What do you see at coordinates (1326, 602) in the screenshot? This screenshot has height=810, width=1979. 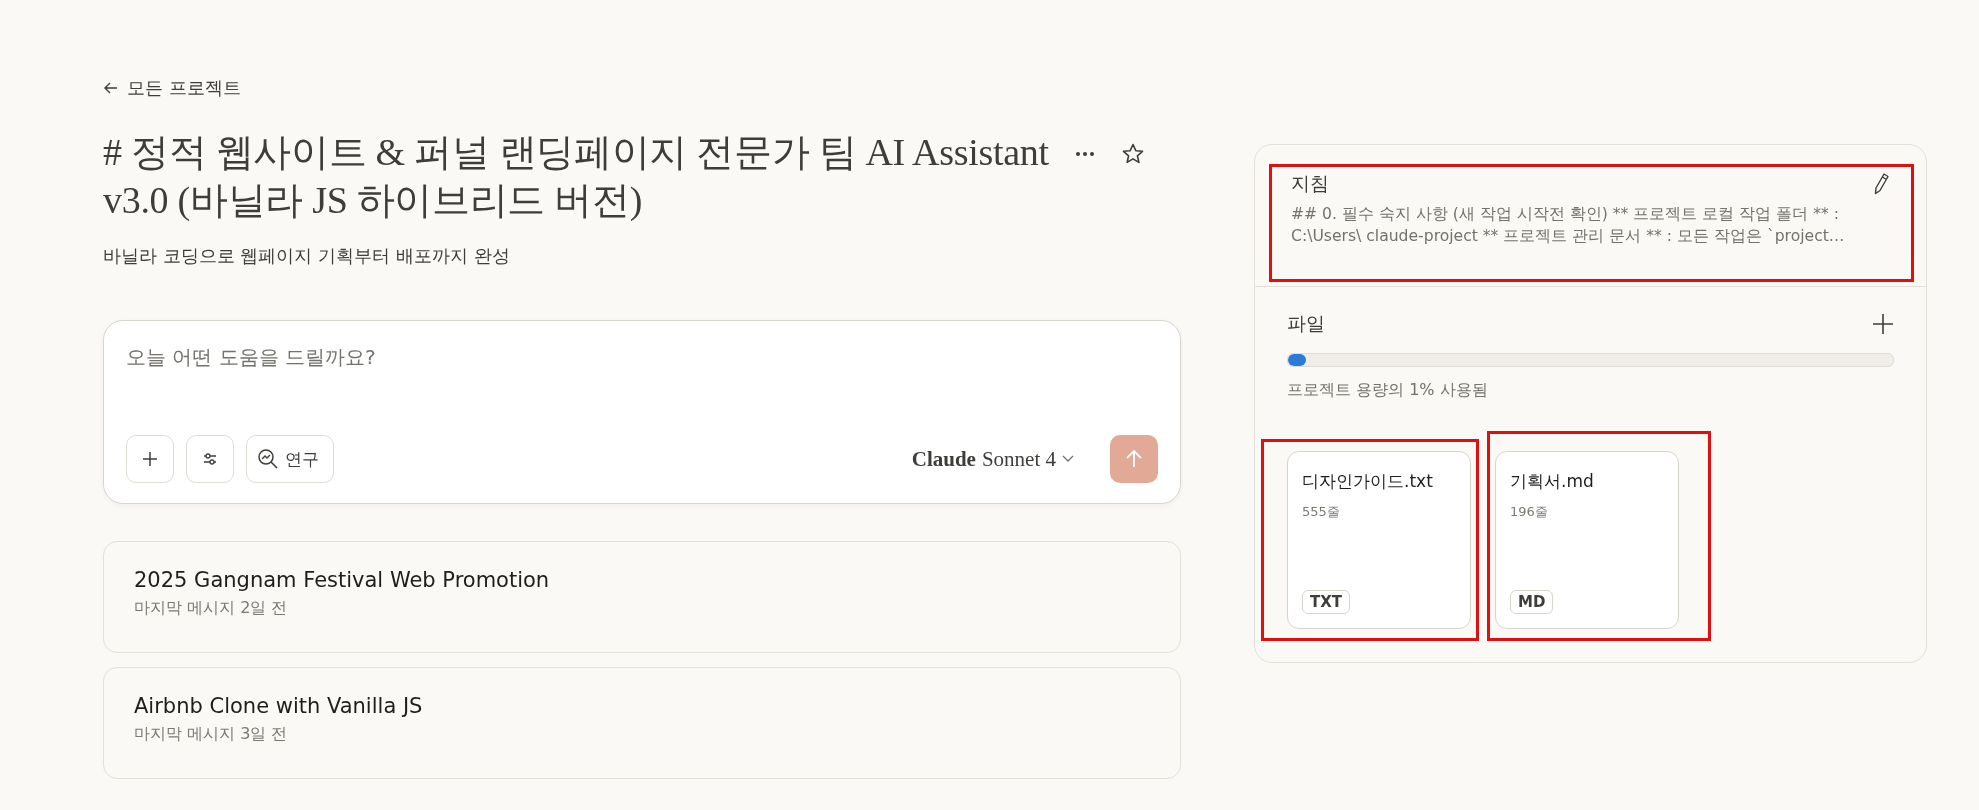 I see `file-type-badge: TXT` at bounding box center [1326, 602].